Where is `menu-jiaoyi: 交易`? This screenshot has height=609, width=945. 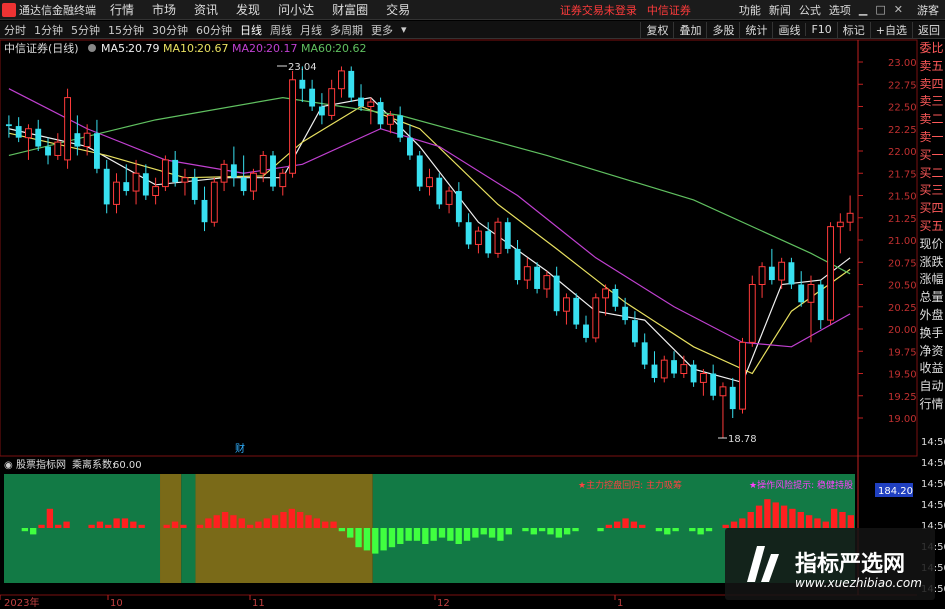 menu-jiaoyi: 交易 is located at coordinates (398, 9).